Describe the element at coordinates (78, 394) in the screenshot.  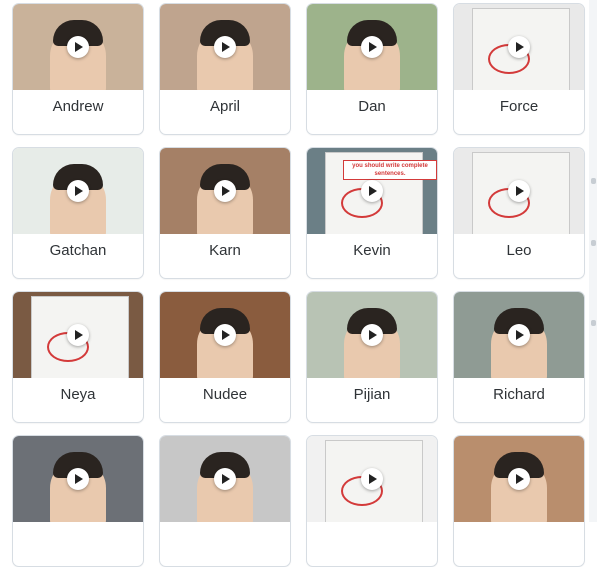
I see `student-name: Neya` at that location.